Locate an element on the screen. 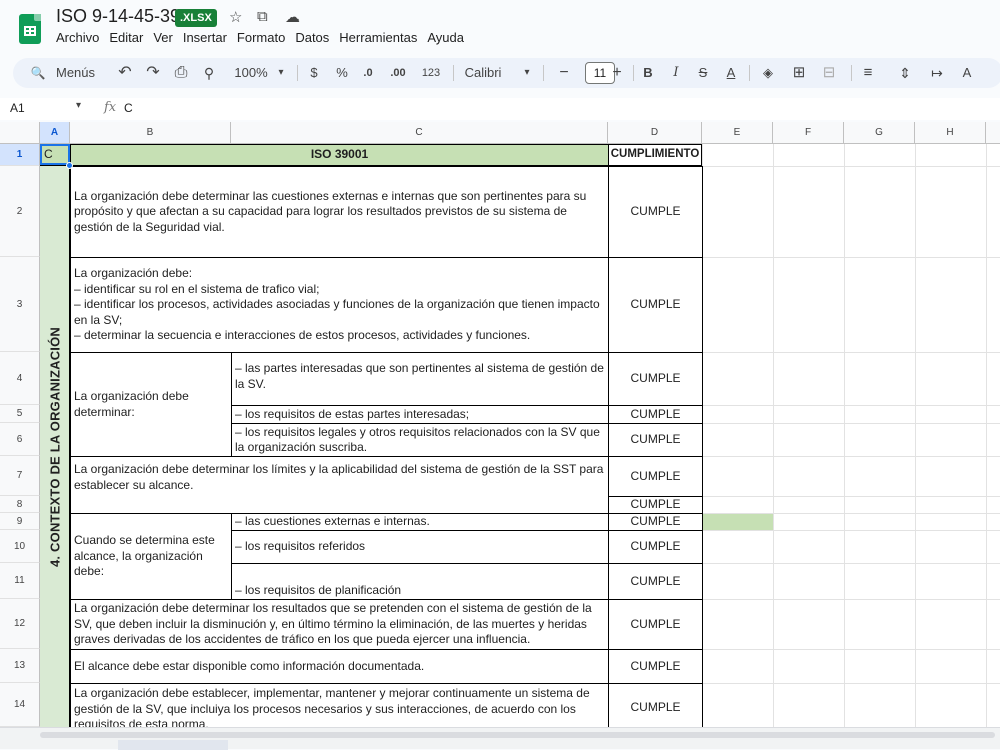  star-icon: ☆ is located at coordinates (235, 17).